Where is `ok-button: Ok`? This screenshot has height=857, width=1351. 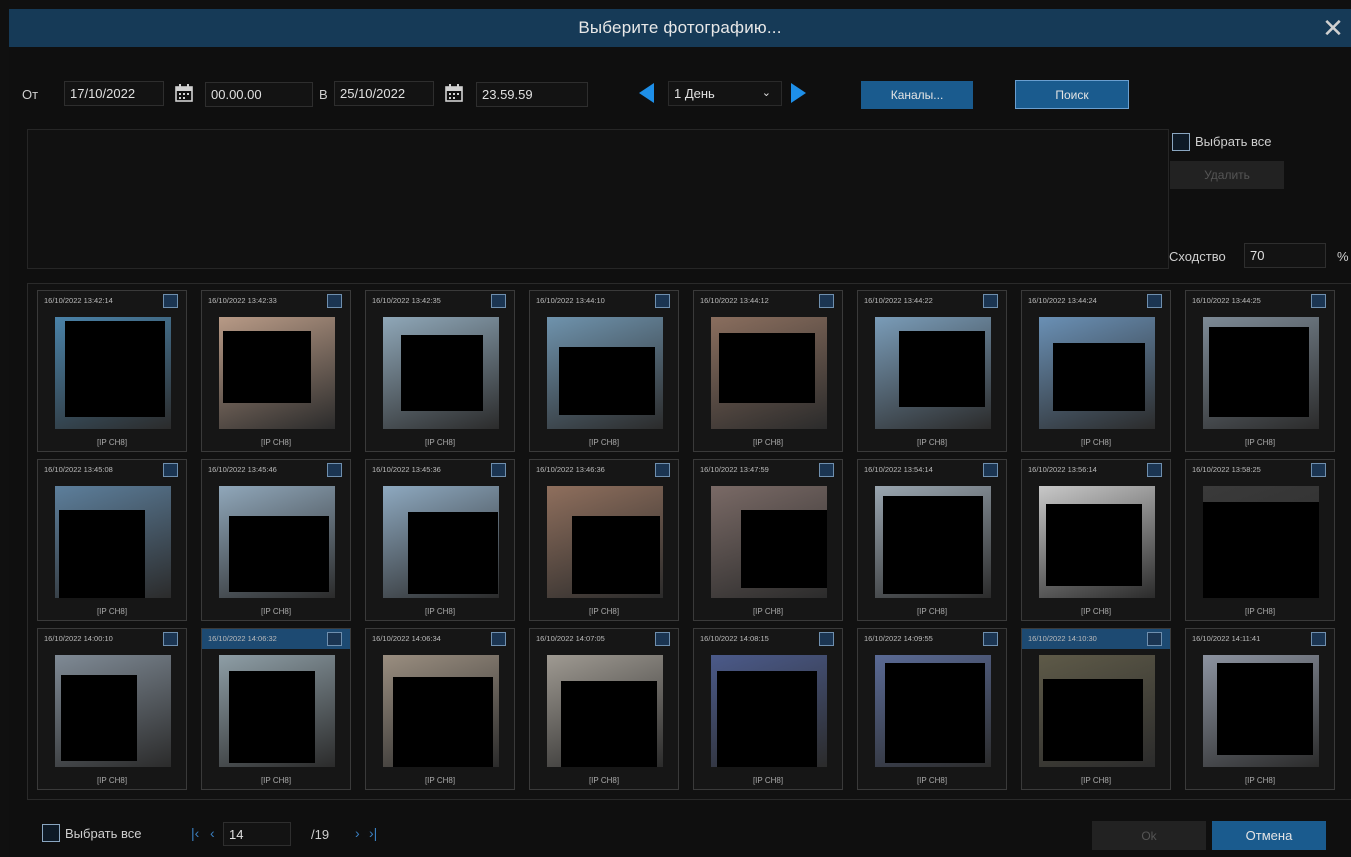 ok-button: Ok is located at coordinates (1149, 835).